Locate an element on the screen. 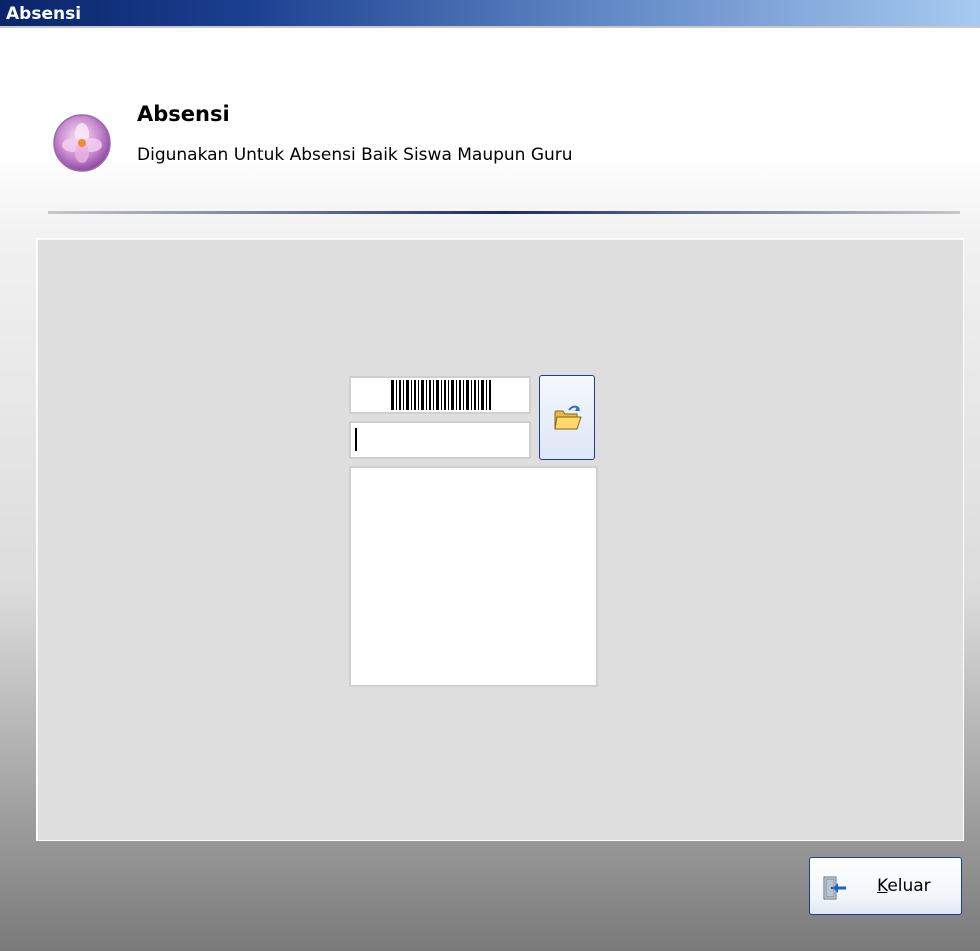 The height and width of the screenshot is (951, 980). window-title: Absensi is located at coordinates (44, 14).